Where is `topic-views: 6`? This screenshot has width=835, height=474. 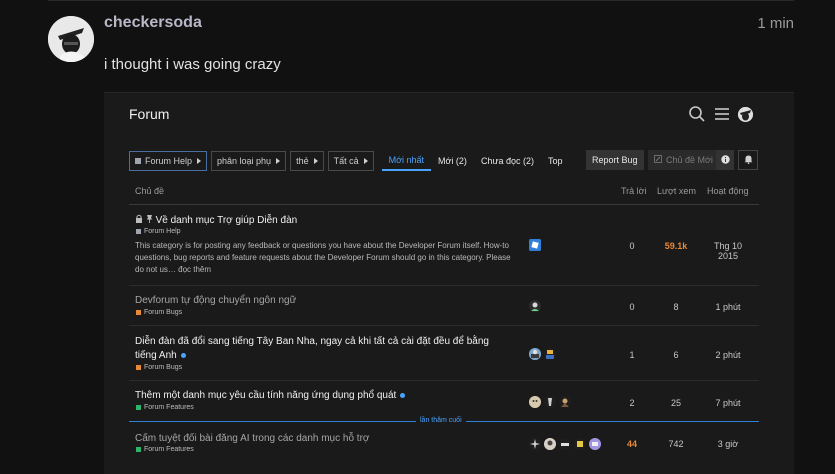 topic-views: 6 is located at coordinates (676, 355).